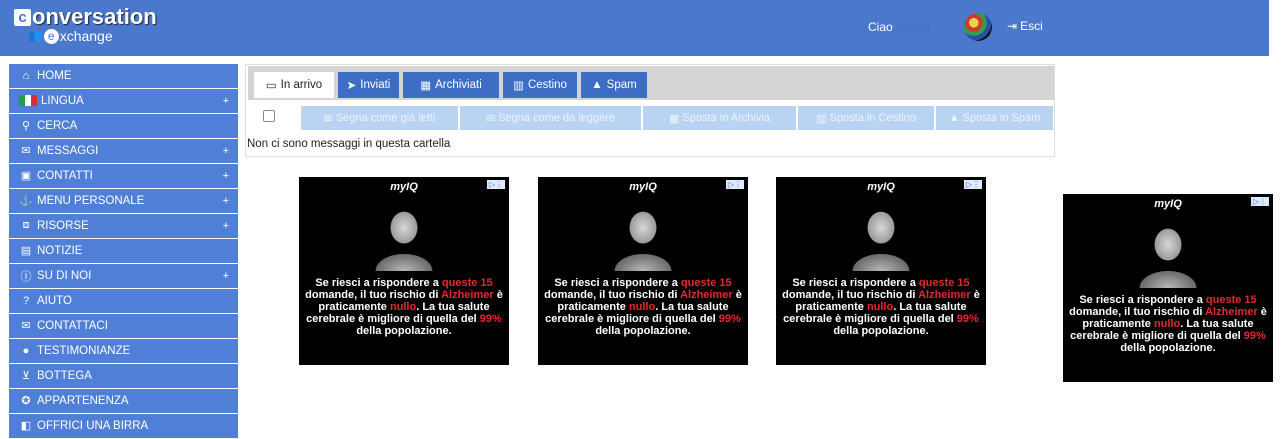  I want to click on action-sposta-in-cestino-button: ▥ Sposta in Cestino, so click(866, 118).